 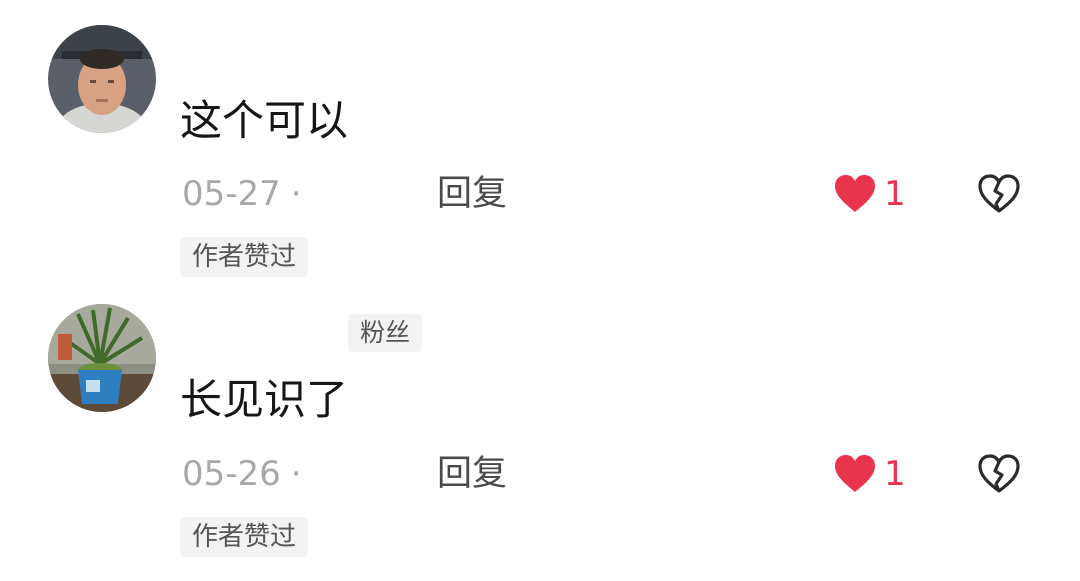 I want to click on username, so click(x=257, y=334).